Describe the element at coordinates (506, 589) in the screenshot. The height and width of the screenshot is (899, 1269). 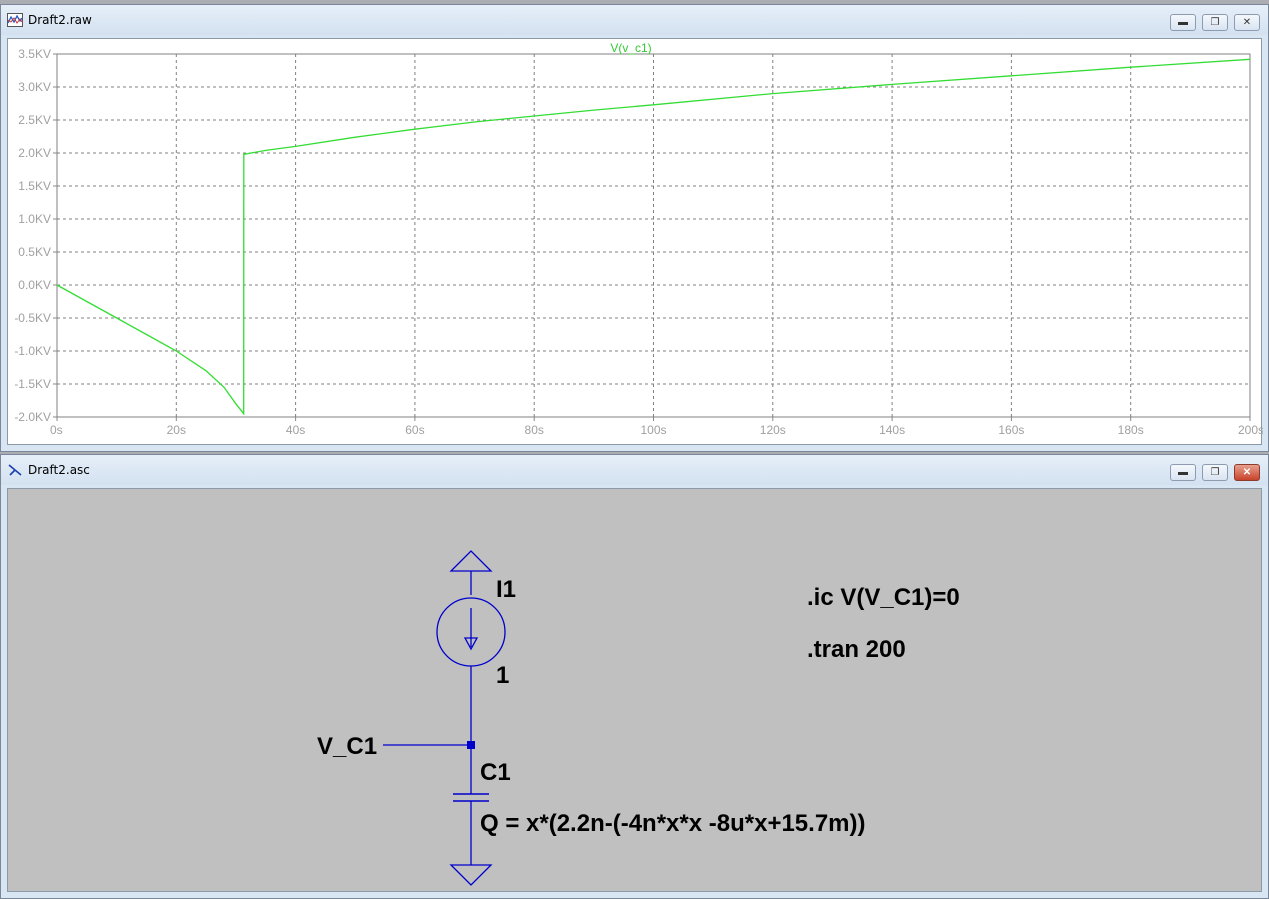
I see `source-label: I1` at that location.